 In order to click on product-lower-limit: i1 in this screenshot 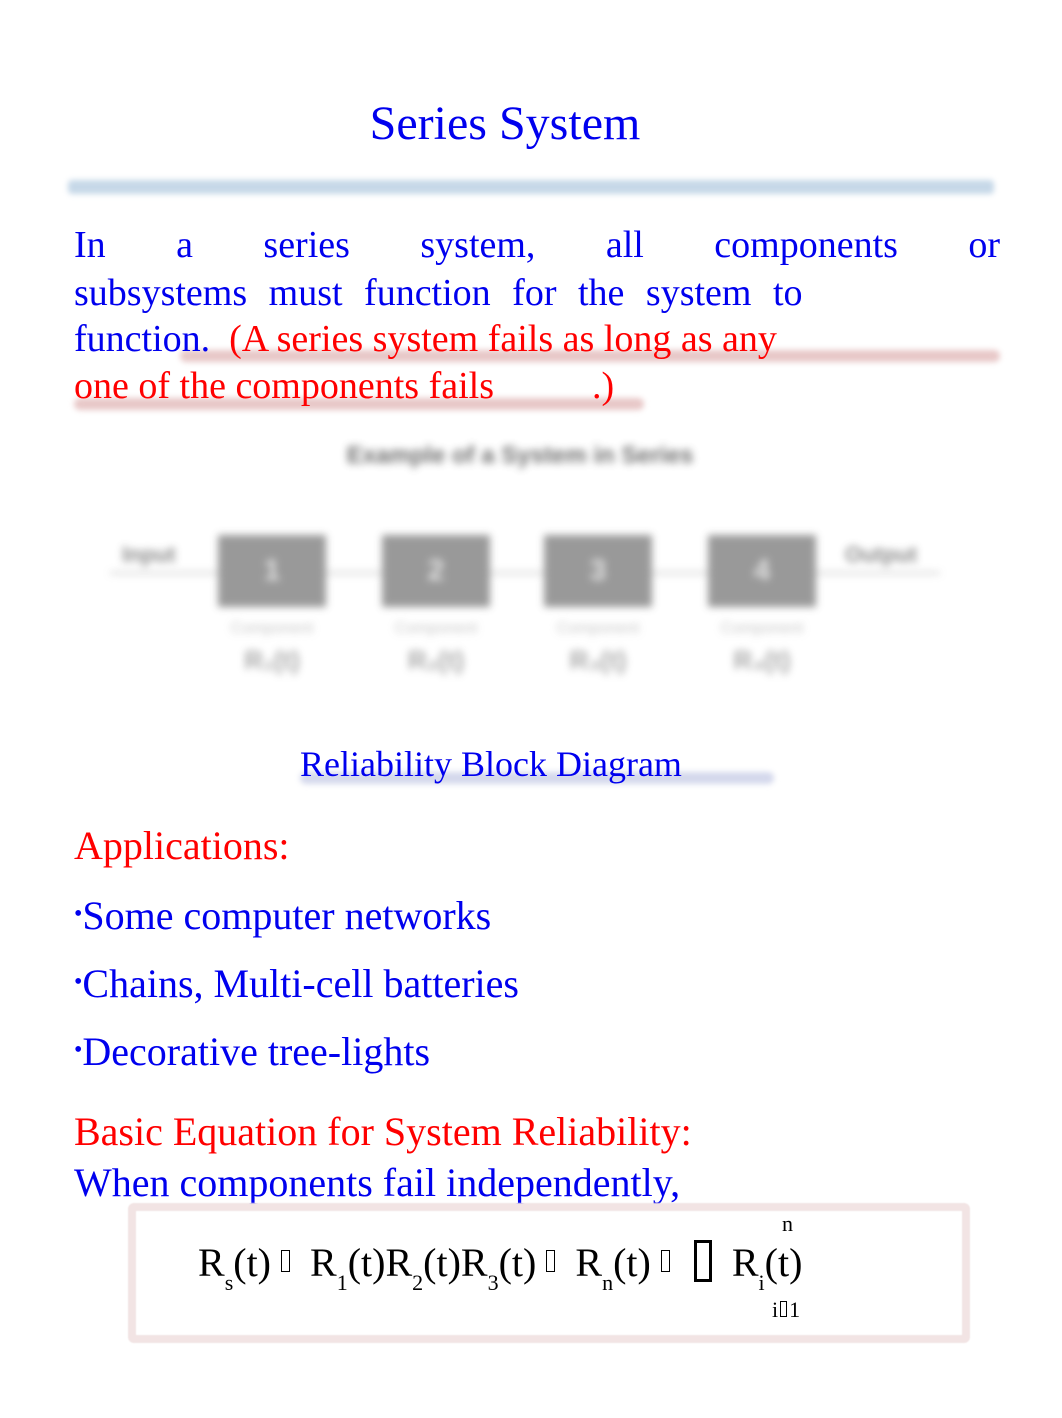, I will do `click(786, 1310)`.